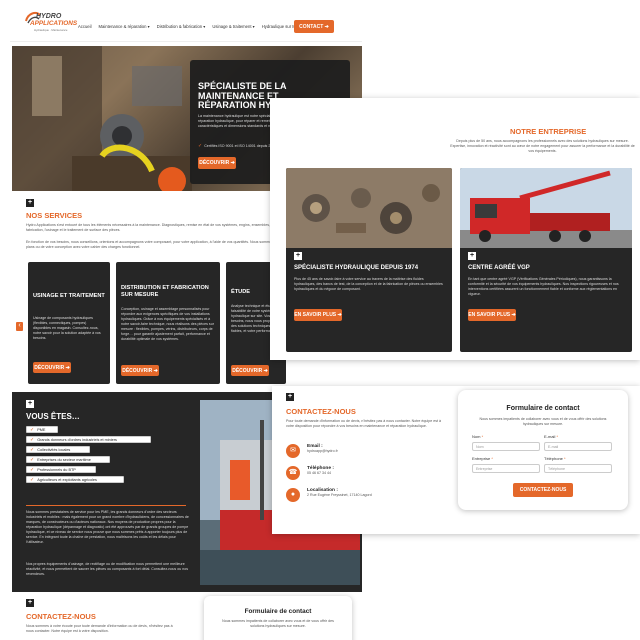 Image resolution: width=640 pixels, height=640 pixels. I want to click on contact-phone-row: ☎ Téléphone : 05 46 67 34 44, so click(310, 473).